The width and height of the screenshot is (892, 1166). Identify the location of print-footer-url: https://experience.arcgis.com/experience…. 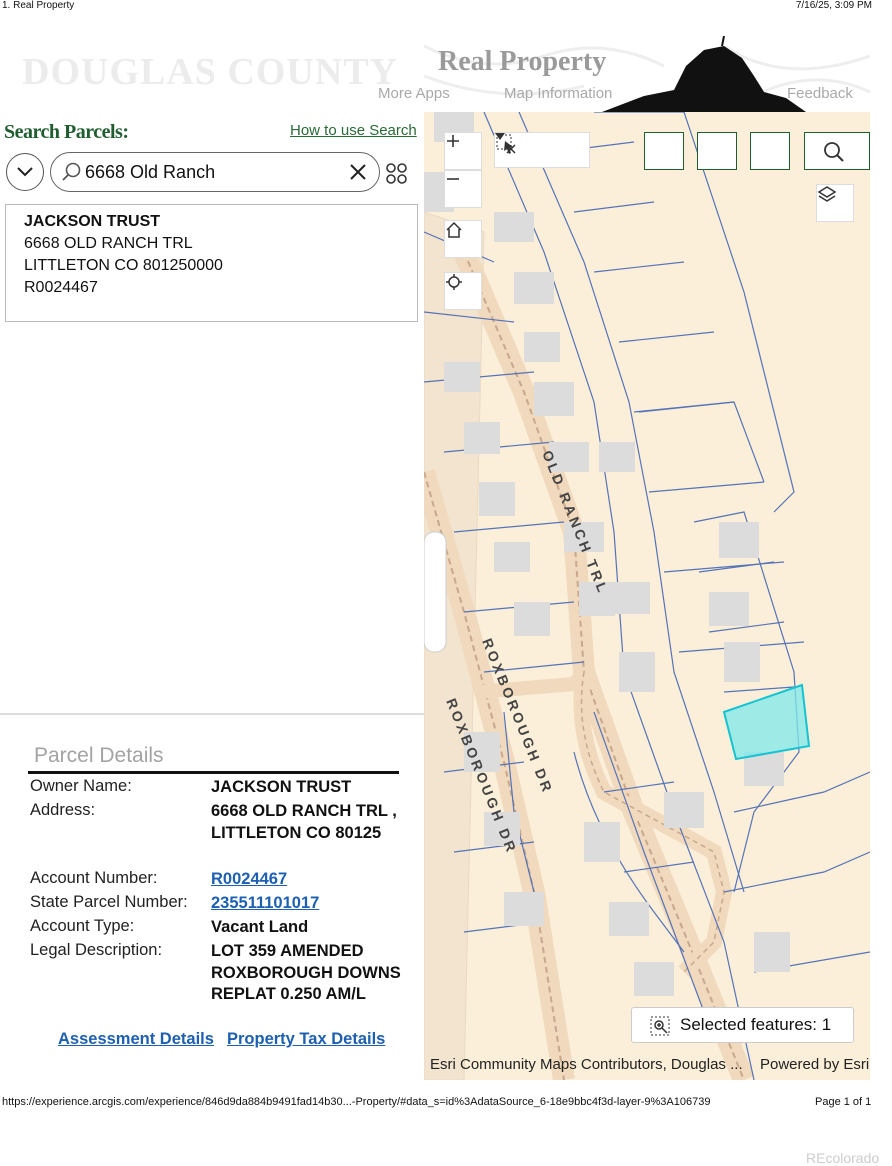
(356, 1102).